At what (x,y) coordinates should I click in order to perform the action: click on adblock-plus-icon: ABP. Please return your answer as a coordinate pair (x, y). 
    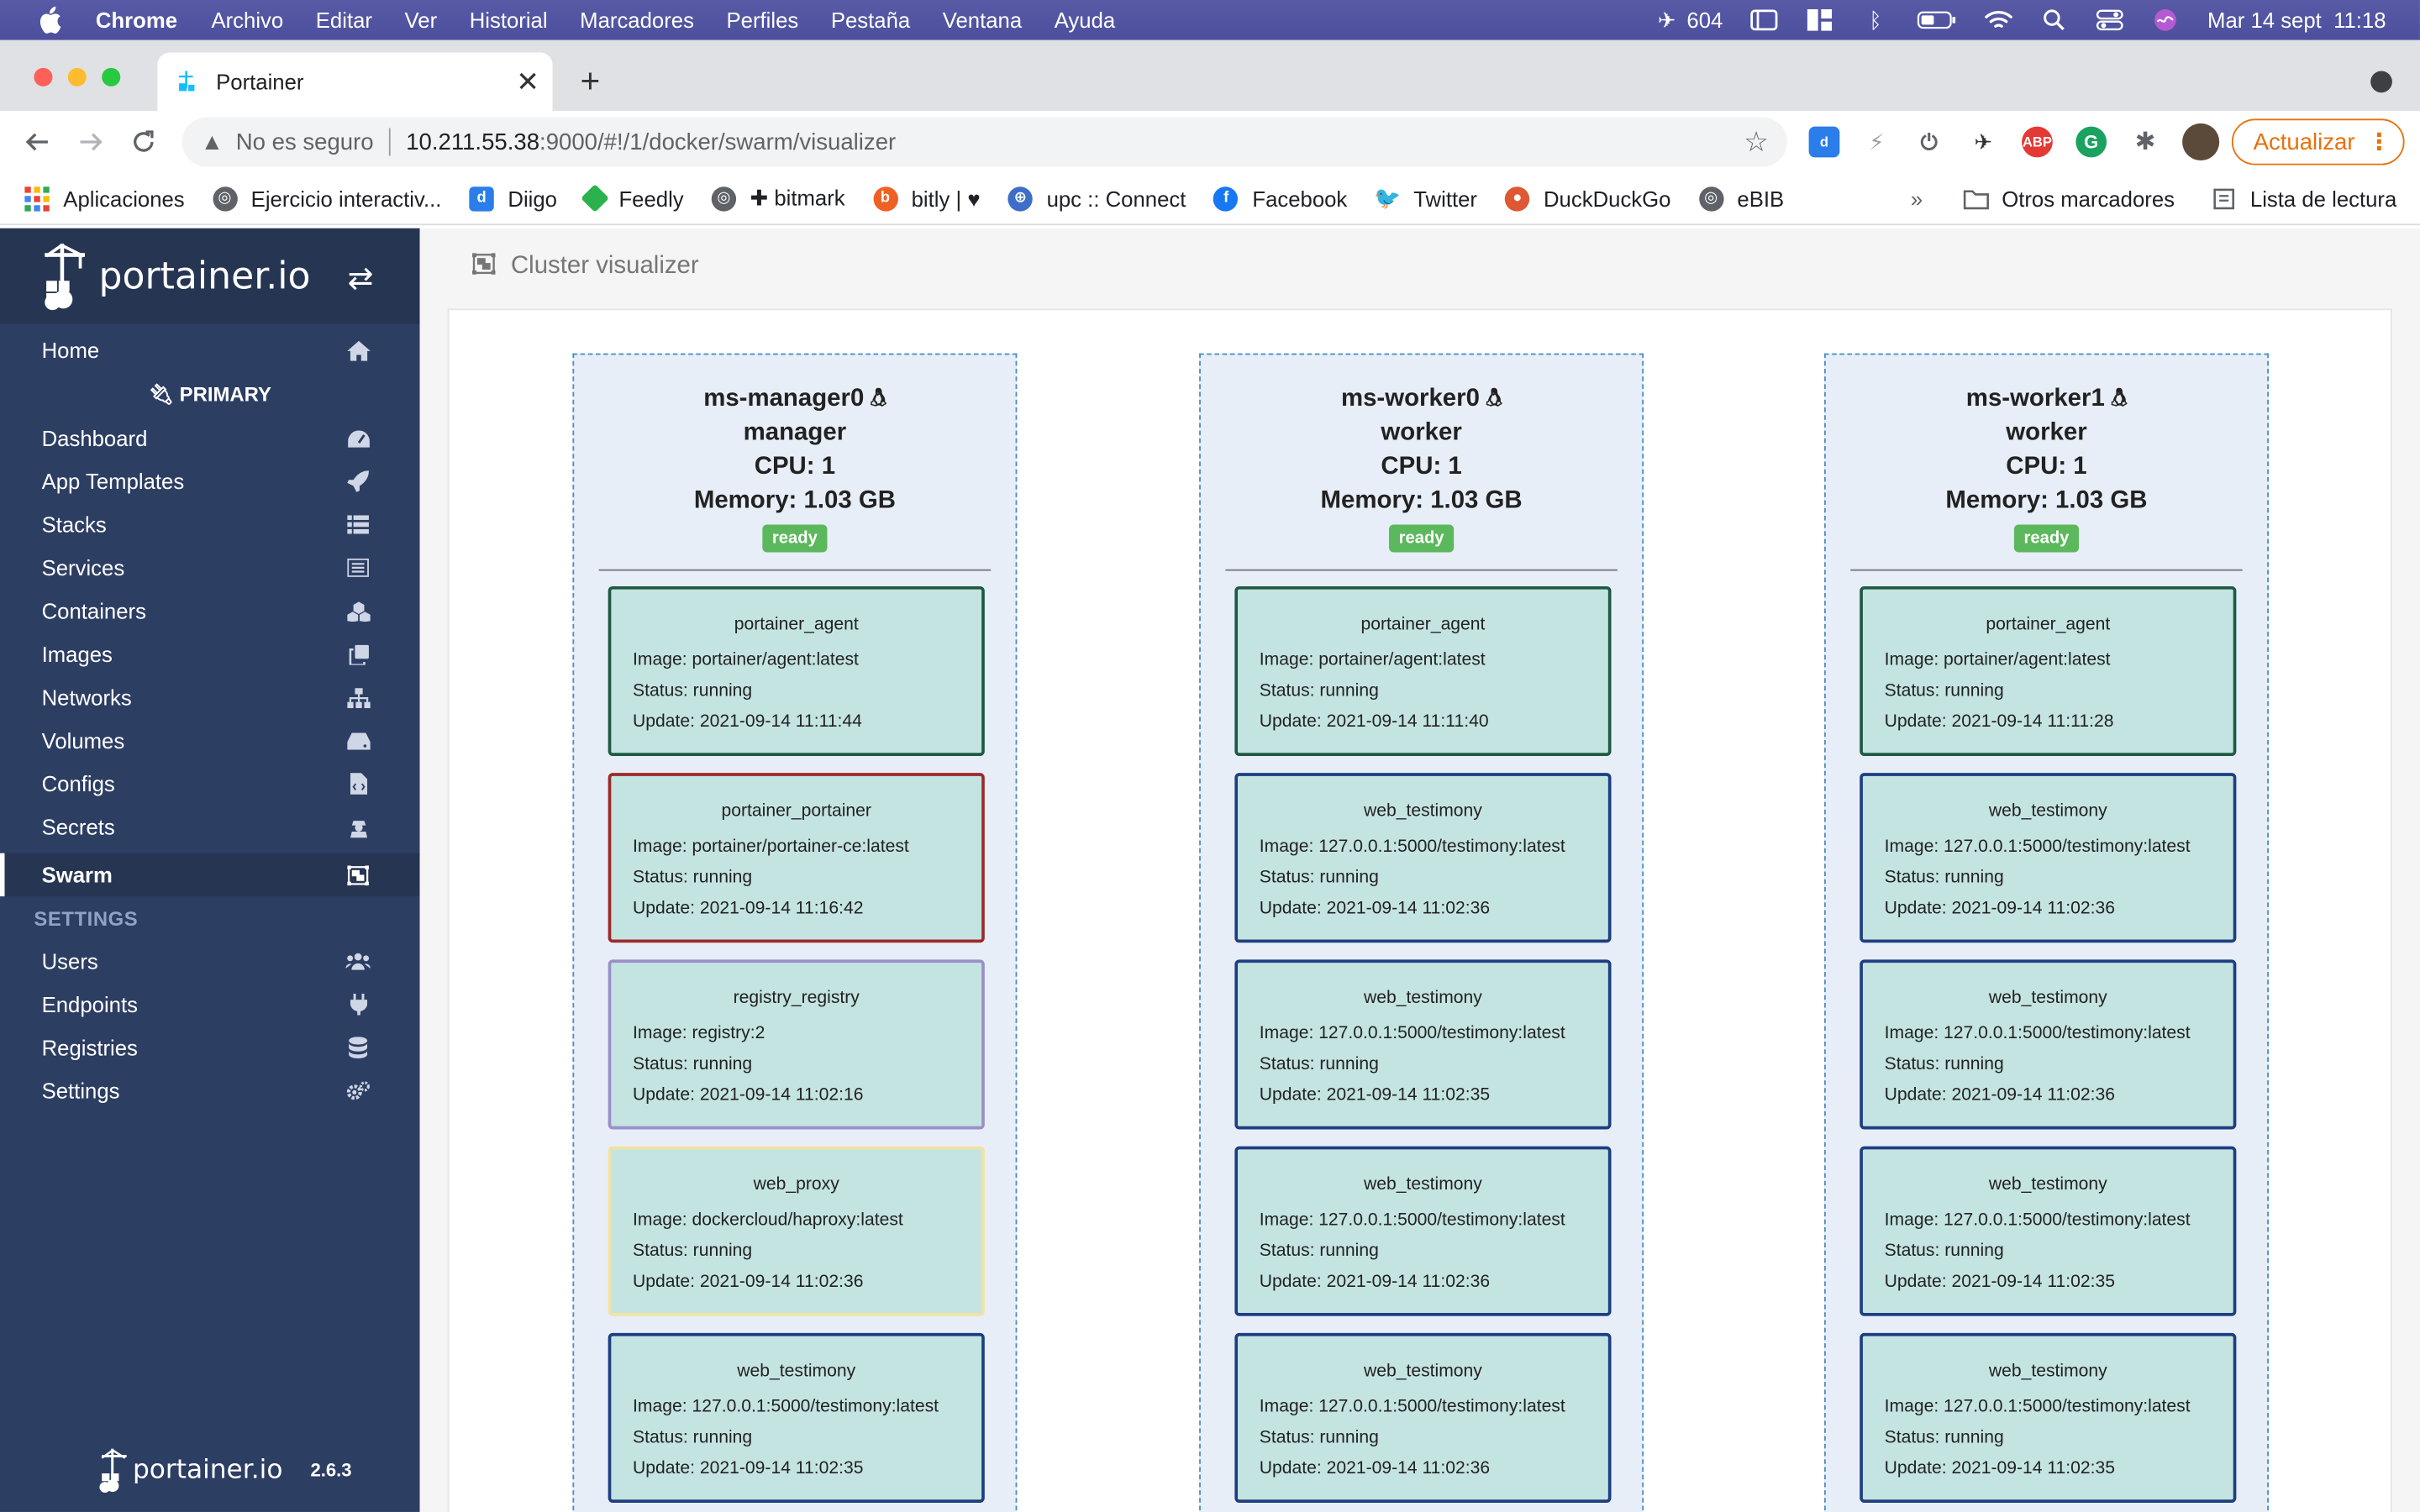
    Looking at the image, I should click on (2038, 142).